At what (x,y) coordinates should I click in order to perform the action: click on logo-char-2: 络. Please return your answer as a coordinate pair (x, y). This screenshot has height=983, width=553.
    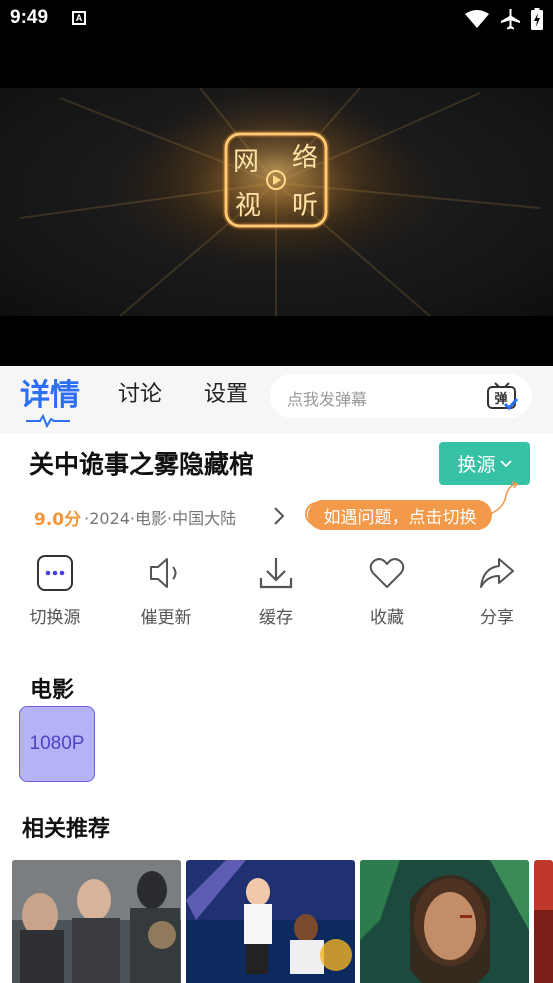
    Looking at the image, I should click on (305, 158).